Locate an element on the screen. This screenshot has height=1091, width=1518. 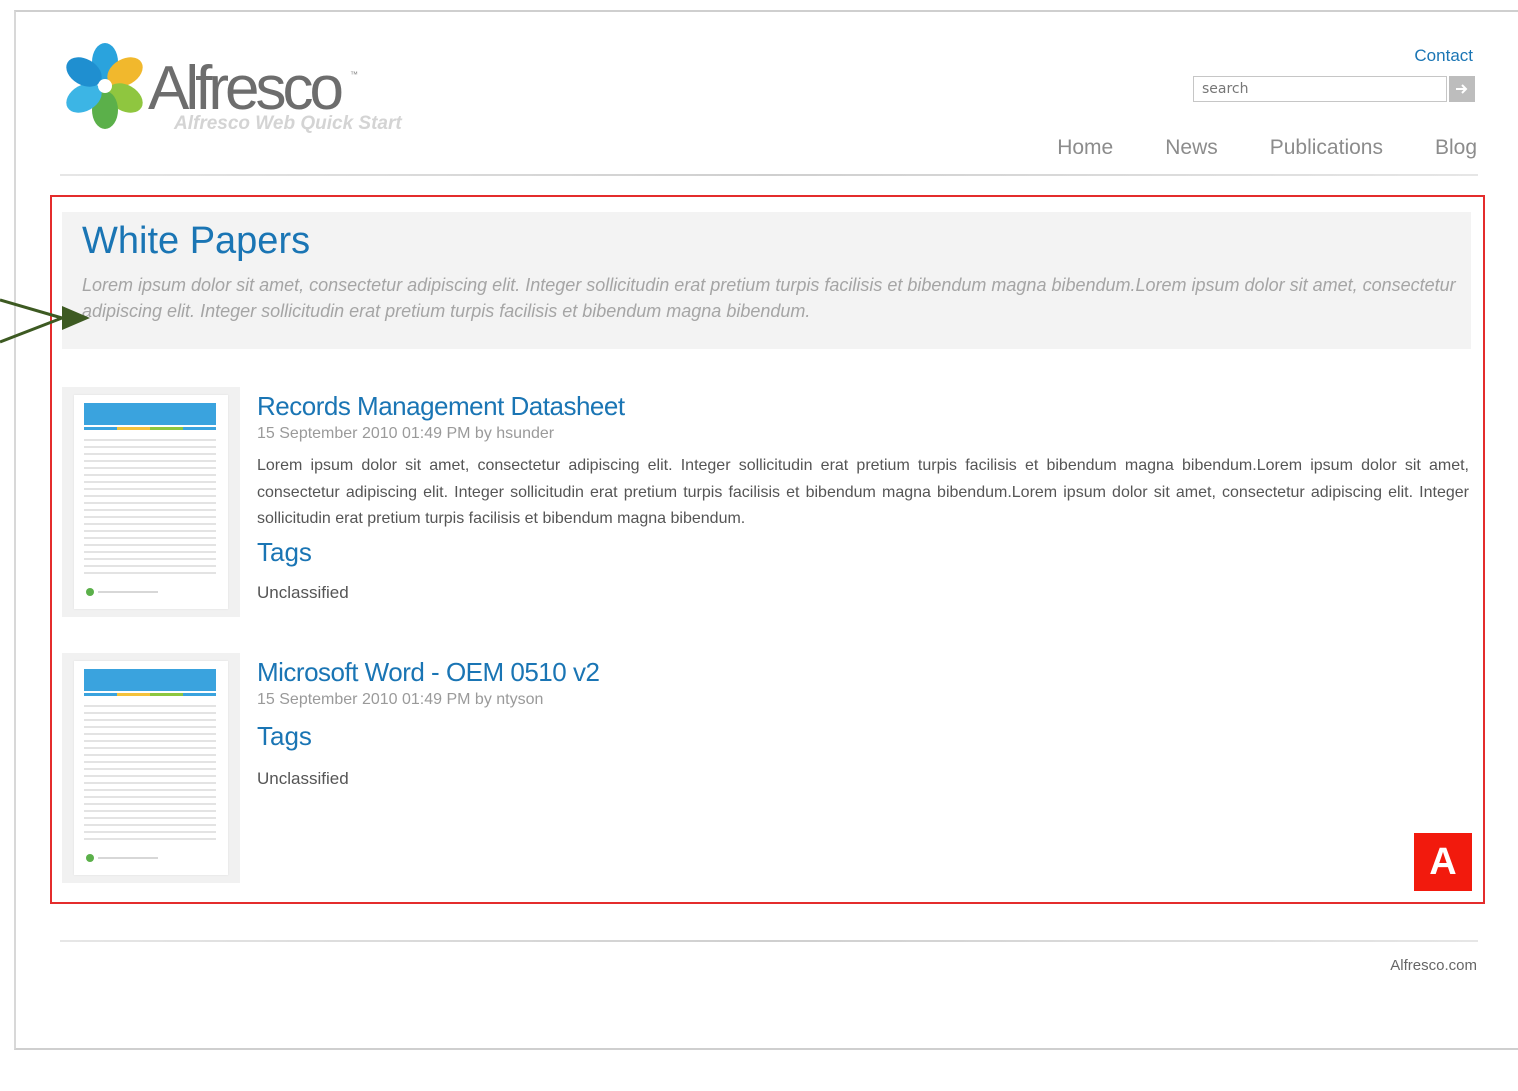
arrow-right-icon is located at coordinates (1462, 89).